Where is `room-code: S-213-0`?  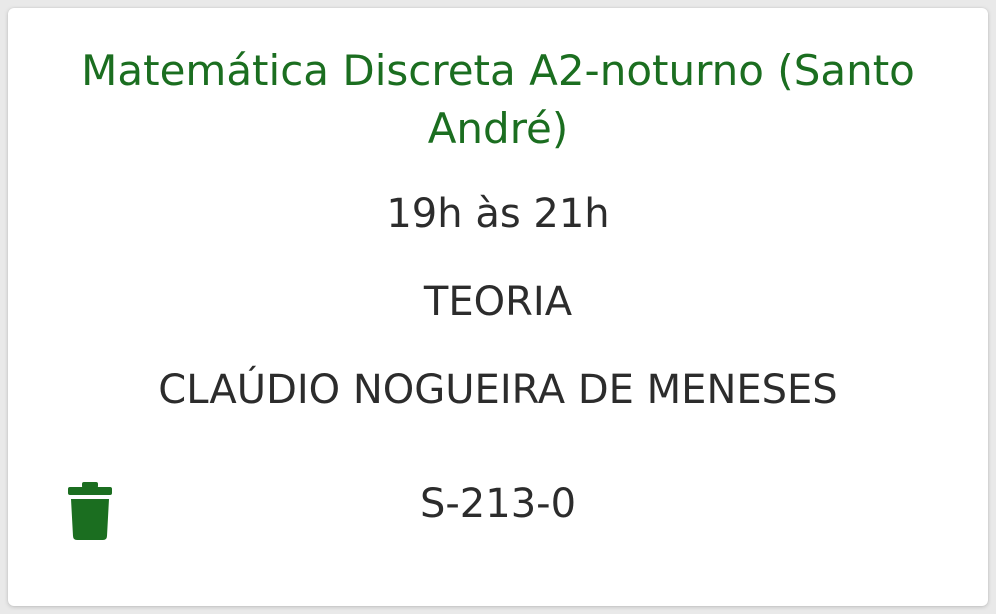
room-code: S-213-0 is located at coordinates (498, 504).